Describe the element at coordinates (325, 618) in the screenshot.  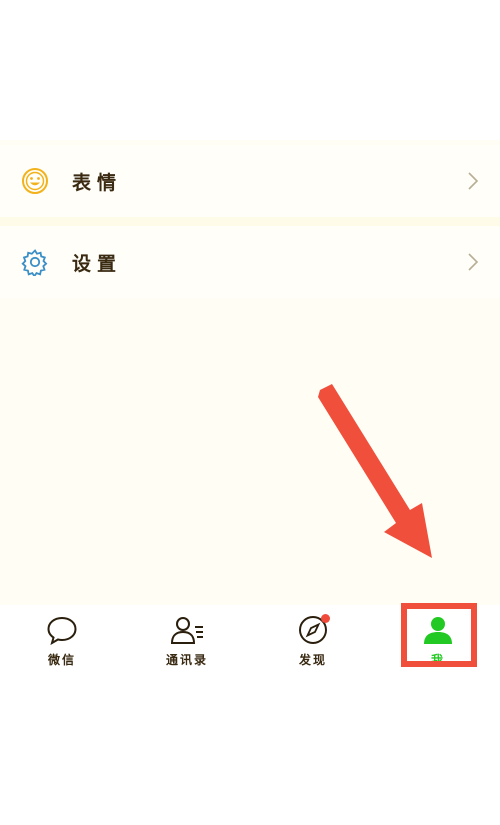
I see `notification-dot` at that location.